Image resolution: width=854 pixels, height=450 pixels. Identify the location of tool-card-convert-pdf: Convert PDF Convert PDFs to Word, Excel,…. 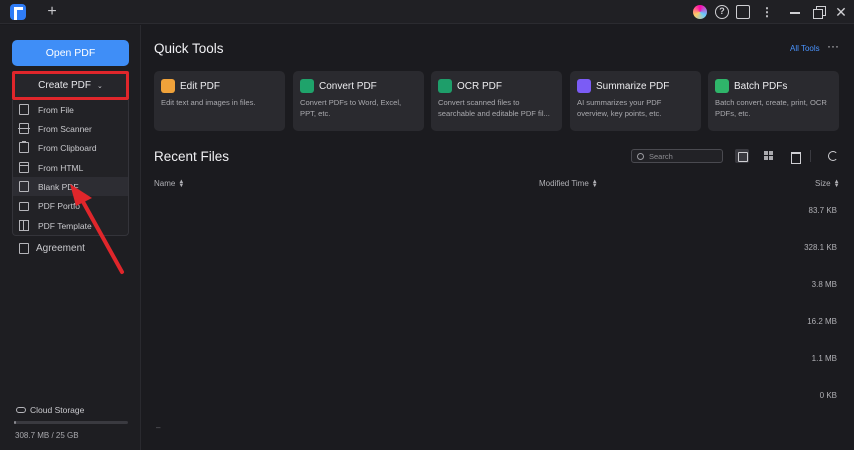
(358, 101).